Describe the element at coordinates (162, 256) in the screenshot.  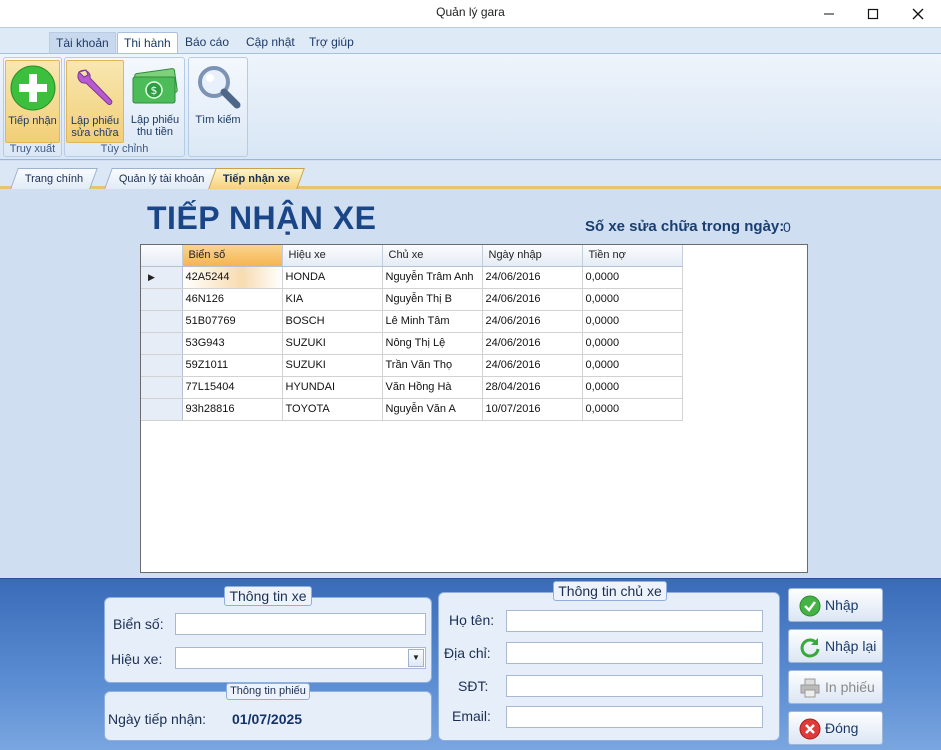
I see `grid-corner` at that location.